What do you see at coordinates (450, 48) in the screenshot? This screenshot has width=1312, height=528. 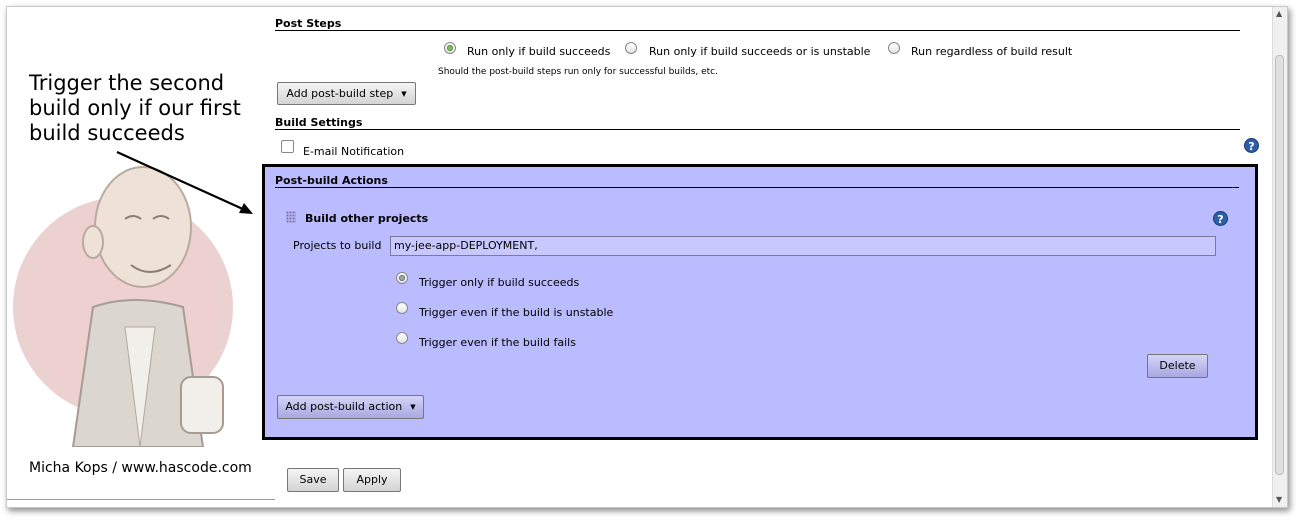 I see `radio-run-if-success` at bounding box center [450, 48].